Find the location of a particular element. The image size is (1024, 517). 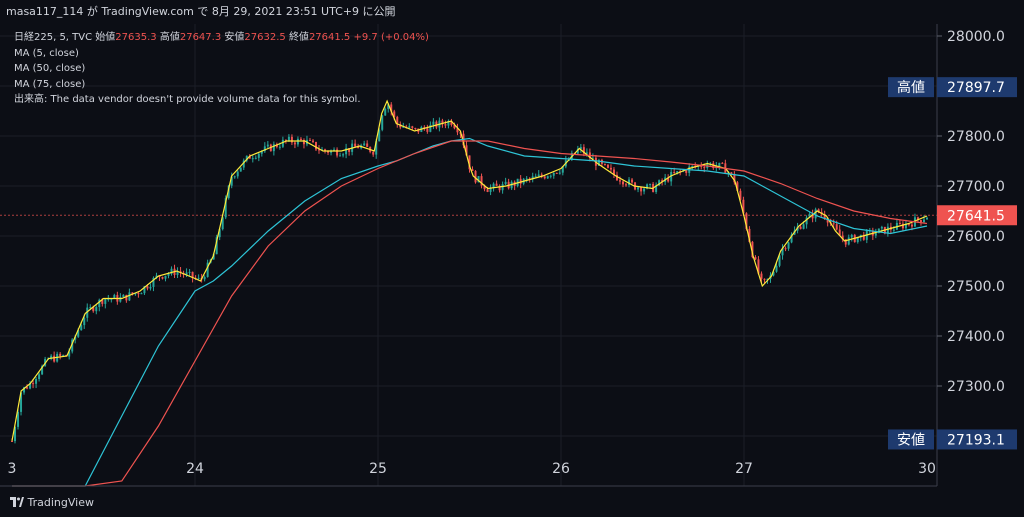

tradingview-footer: TradingView is located at coordinates (52, 503).